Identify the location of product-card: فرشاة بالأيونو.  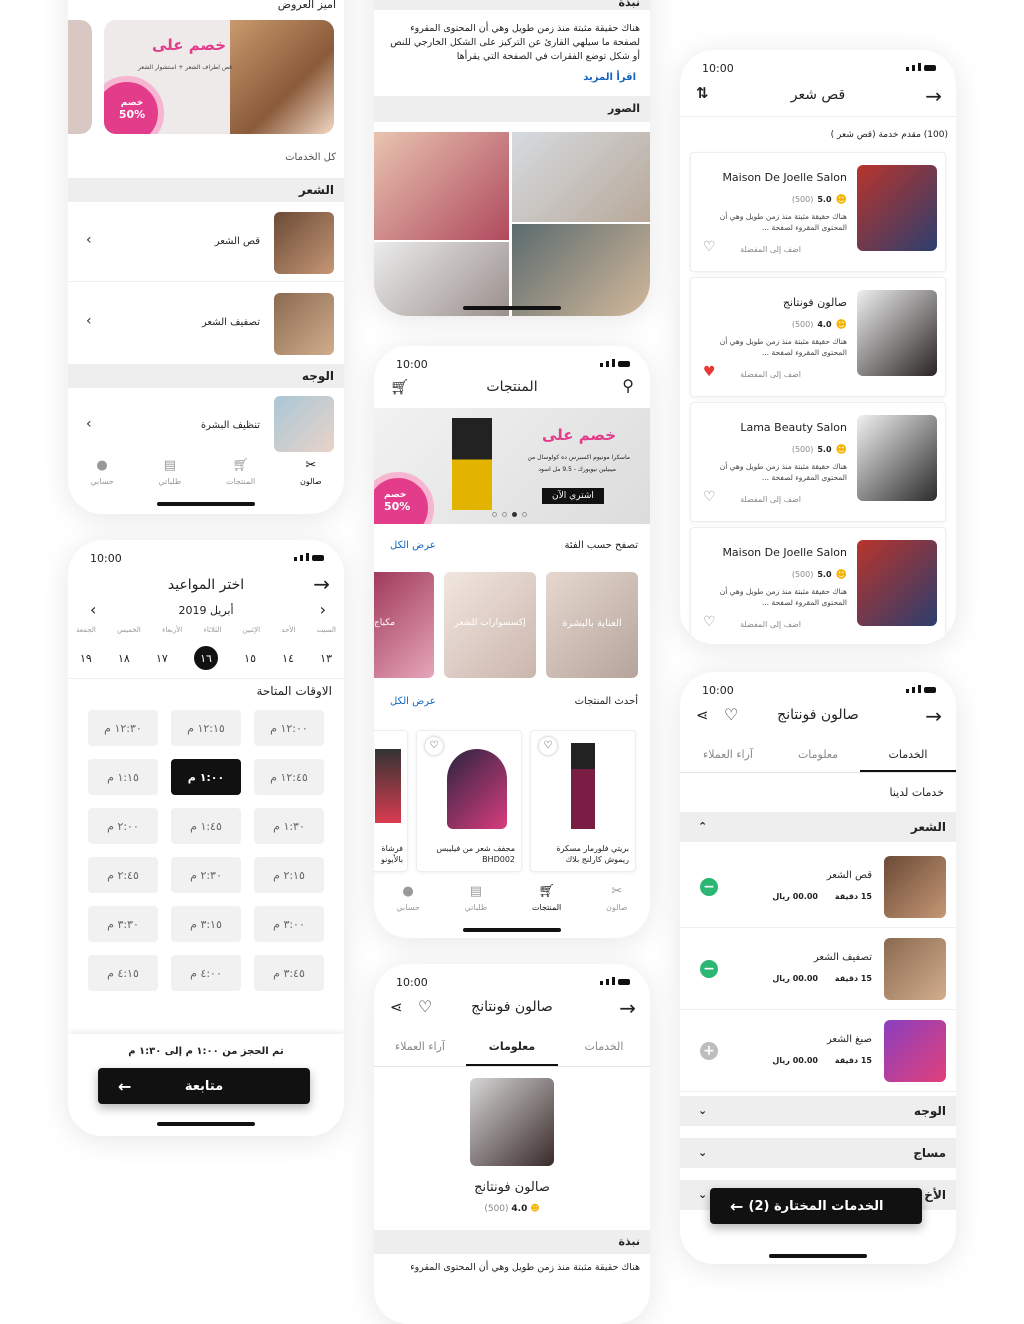
(391, 801).